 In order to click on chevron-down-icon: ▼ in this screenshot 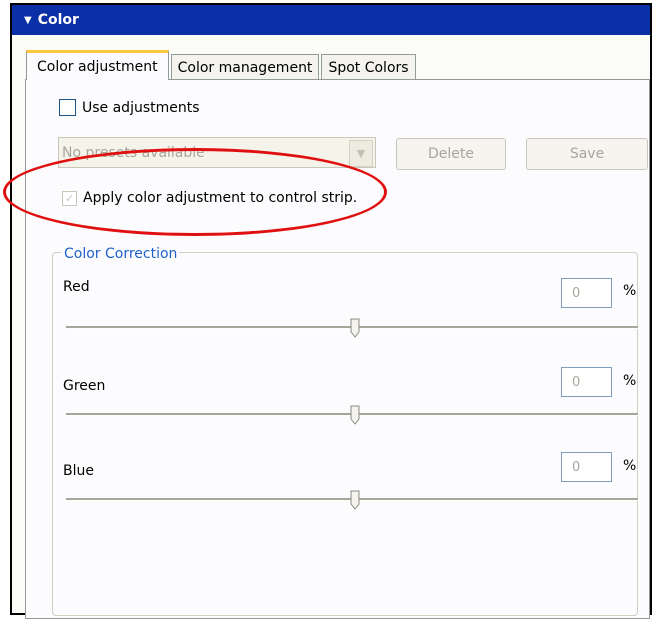, I will do `click(361, 153)`.